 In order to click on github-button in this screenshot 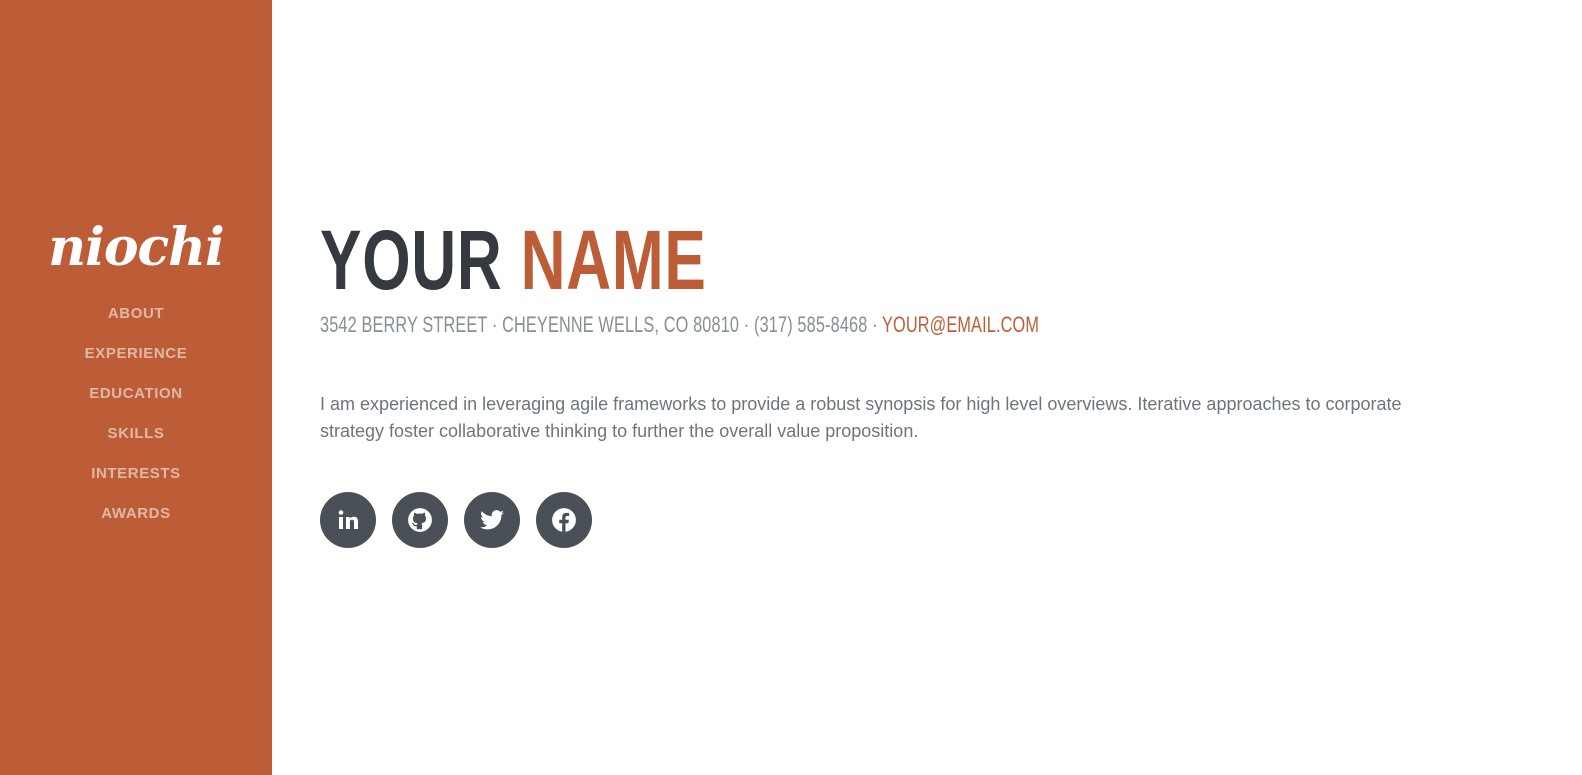, I will do `click(420, 520)`.